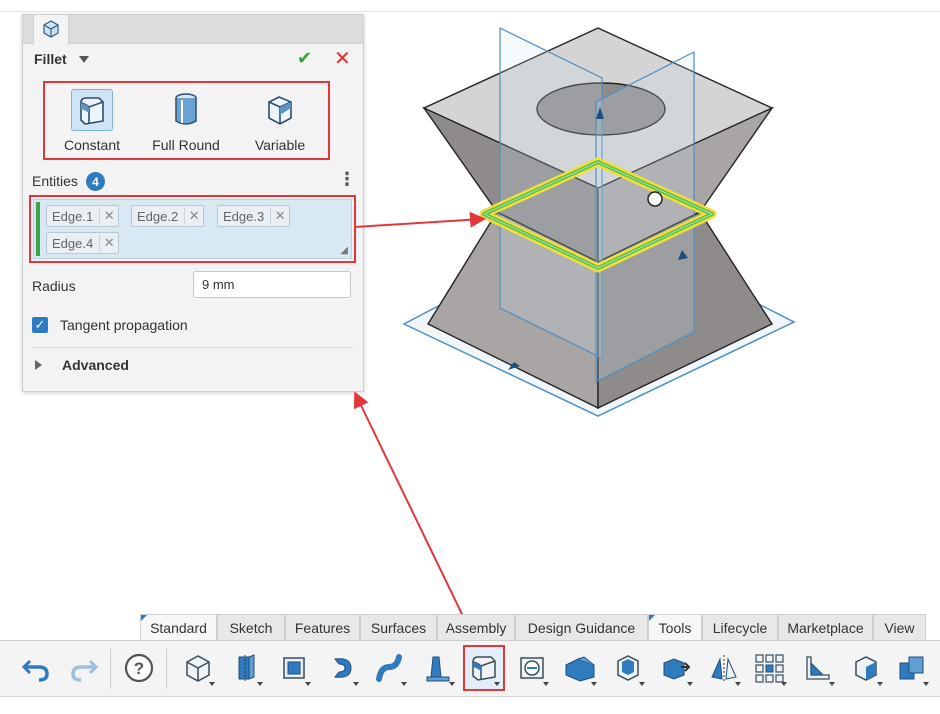 The width and height of the screenshot is (940, 714). Describe the element at coordinates (675, 627) in the screenshot. I see `tab-tools: Tools` at that location.